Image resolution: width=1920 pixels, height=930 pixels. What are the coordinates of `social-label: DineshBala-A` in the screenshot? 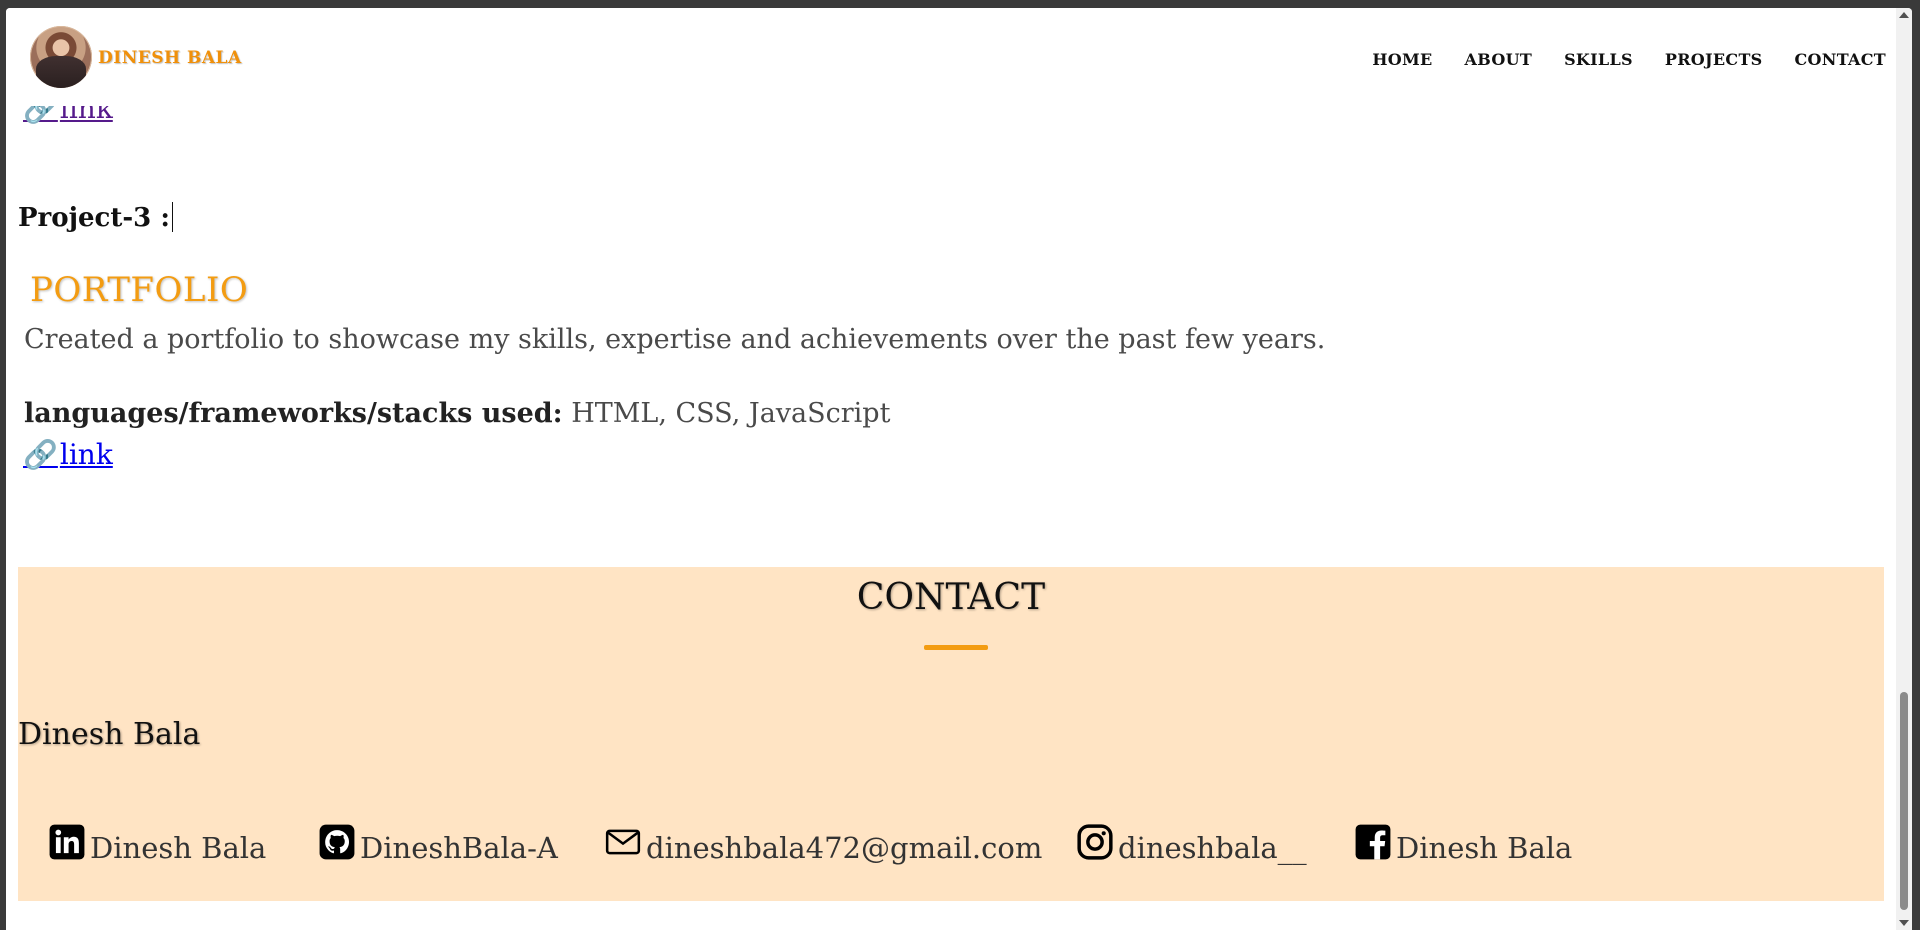 It's located at (459, 848).